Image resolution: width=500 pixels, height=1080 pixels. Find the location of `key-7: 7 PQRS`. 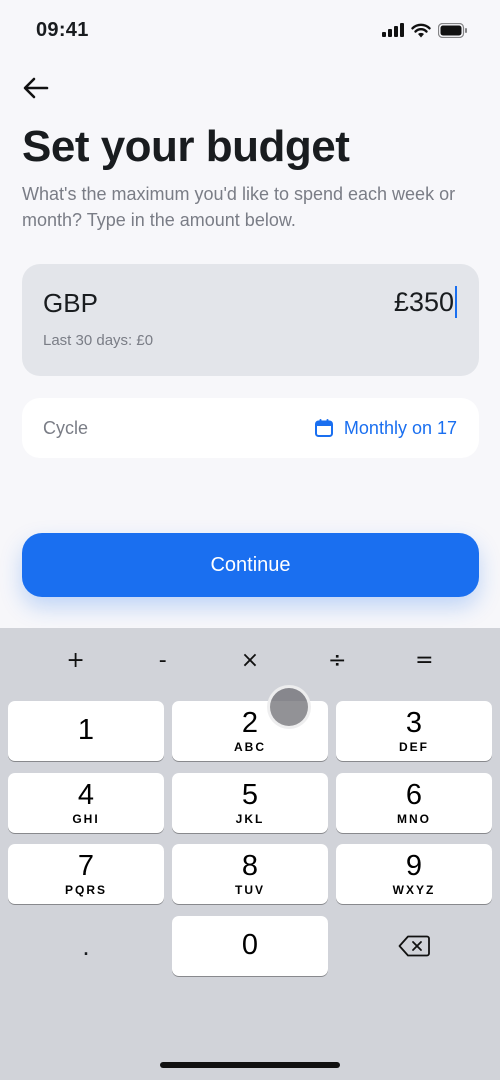

key-7: 7 PQRS is located at coordinates (86, 874).